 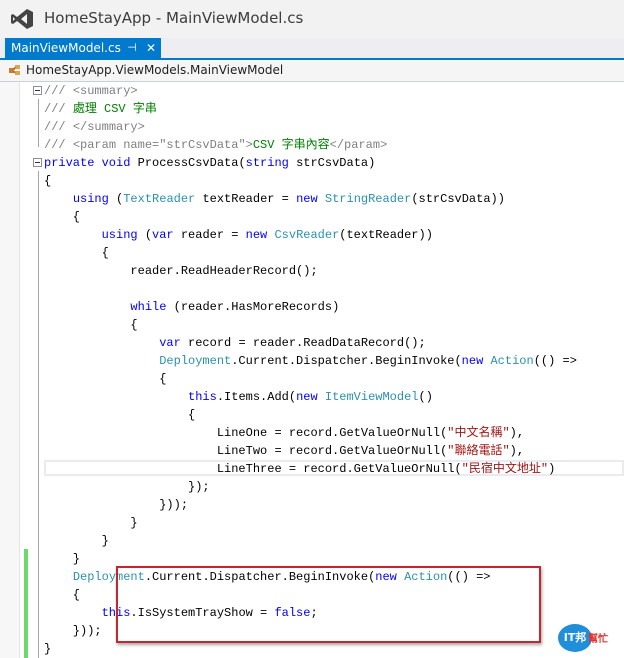 What do you see at coordinates (555, 361) in the screenshot?
I see `code-token: (() =>` at bounding box center [555, 361].